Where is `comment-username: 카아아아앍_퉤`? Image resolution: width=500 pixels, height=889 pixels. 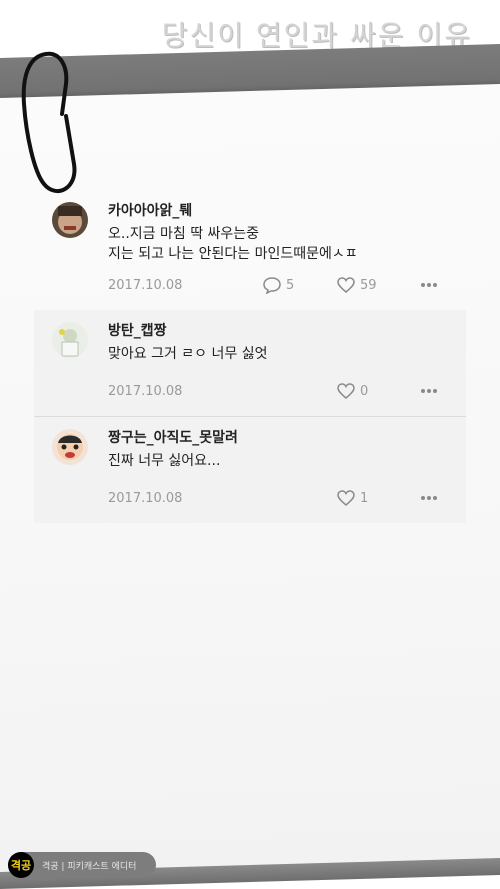 comment-username: 카아아아앍_퉤 is located at coordinates (277, 211).